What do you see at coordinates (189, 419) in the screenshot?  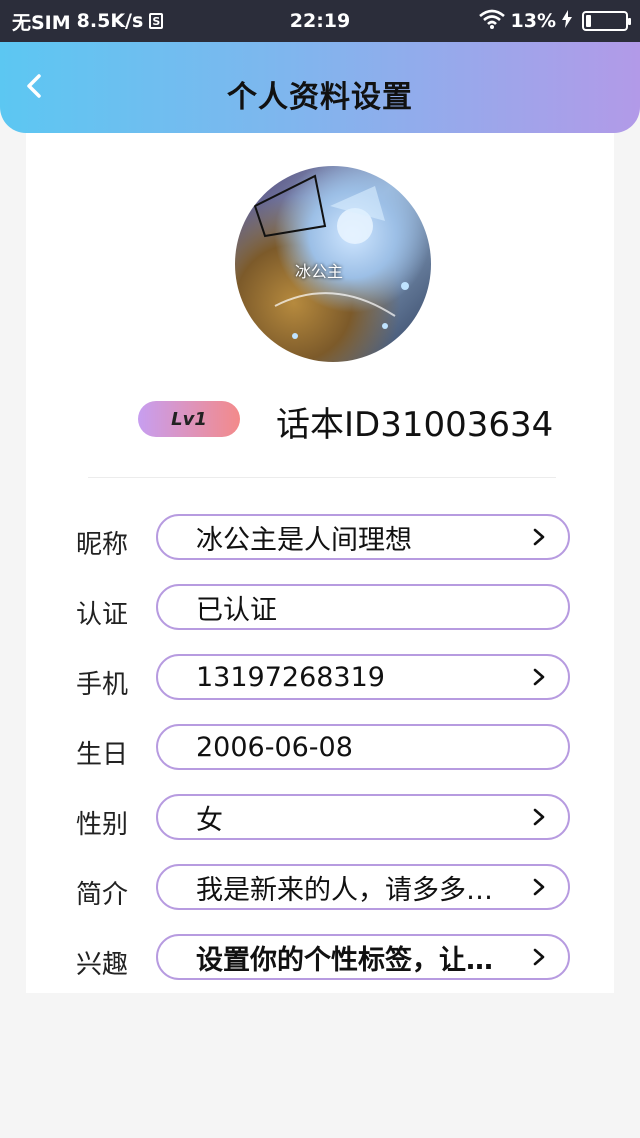 I see `level-badge: Lv1` at bounding box center [189, 419].